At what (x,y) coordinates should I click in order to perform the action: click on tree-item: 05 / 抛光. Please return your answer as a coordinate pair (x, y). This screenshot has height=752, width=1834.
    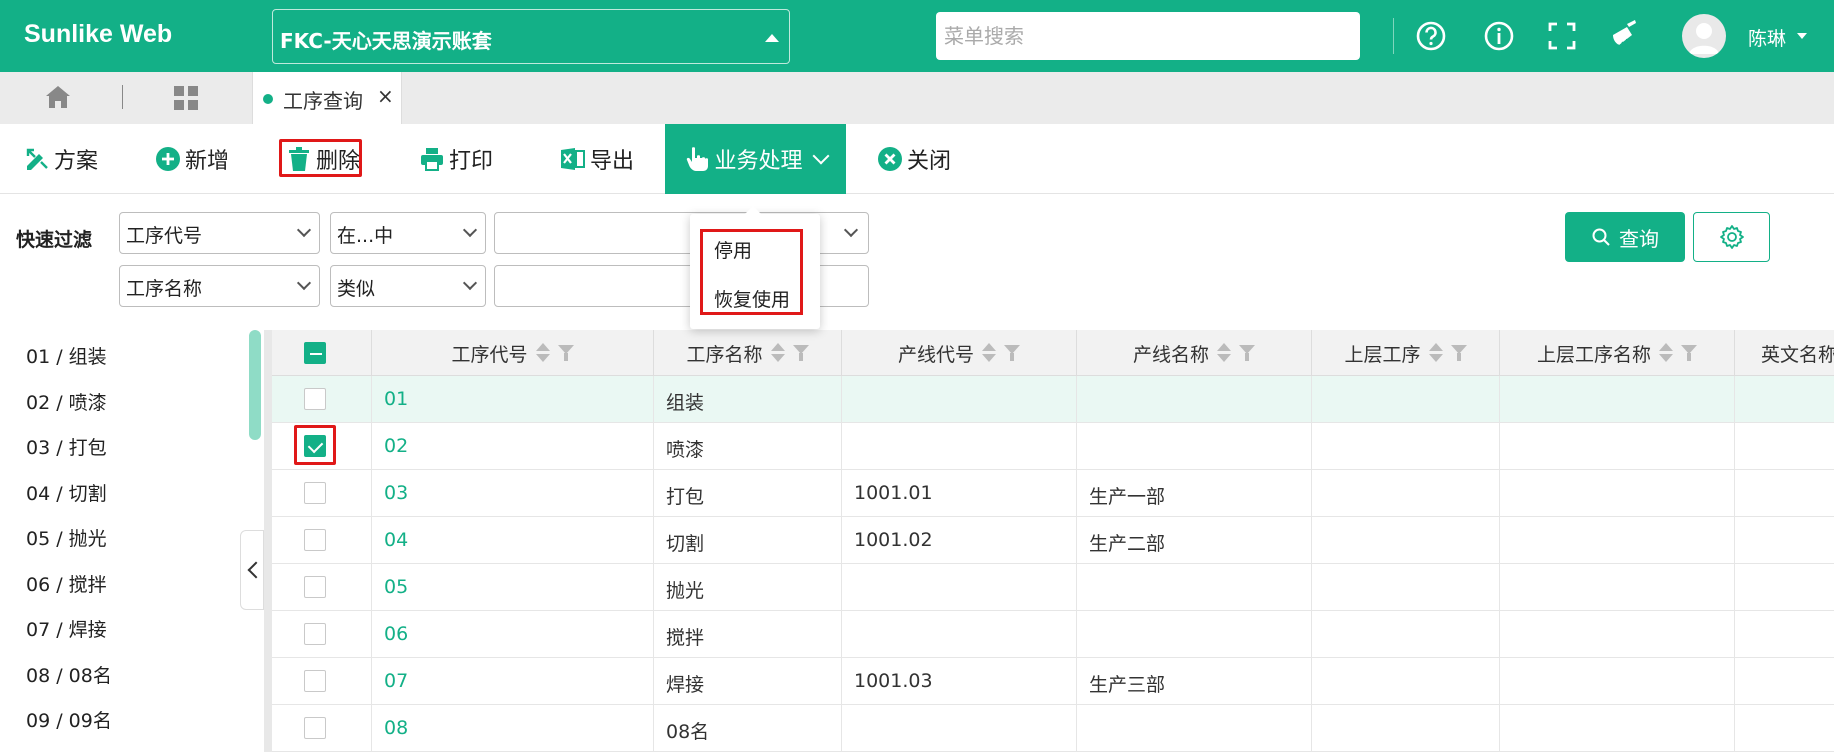
    Looking at the image, I should click on (66, 537).